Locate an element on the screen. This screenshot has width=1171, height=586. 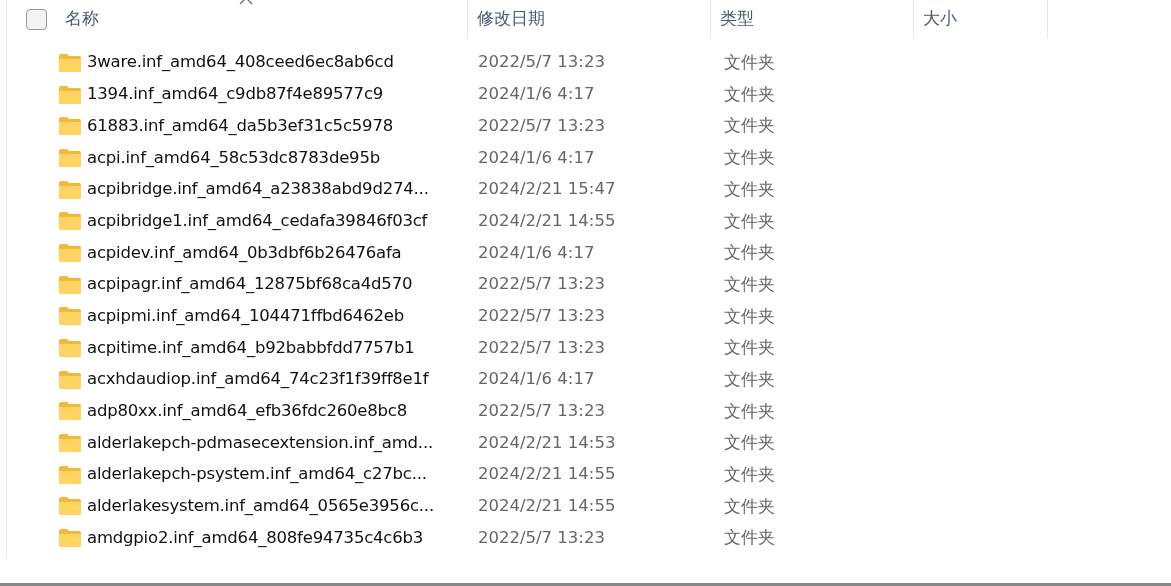
file-name: acpi.inf_amd64_58c53dc8783de95b is located at coordinates (233, 158).